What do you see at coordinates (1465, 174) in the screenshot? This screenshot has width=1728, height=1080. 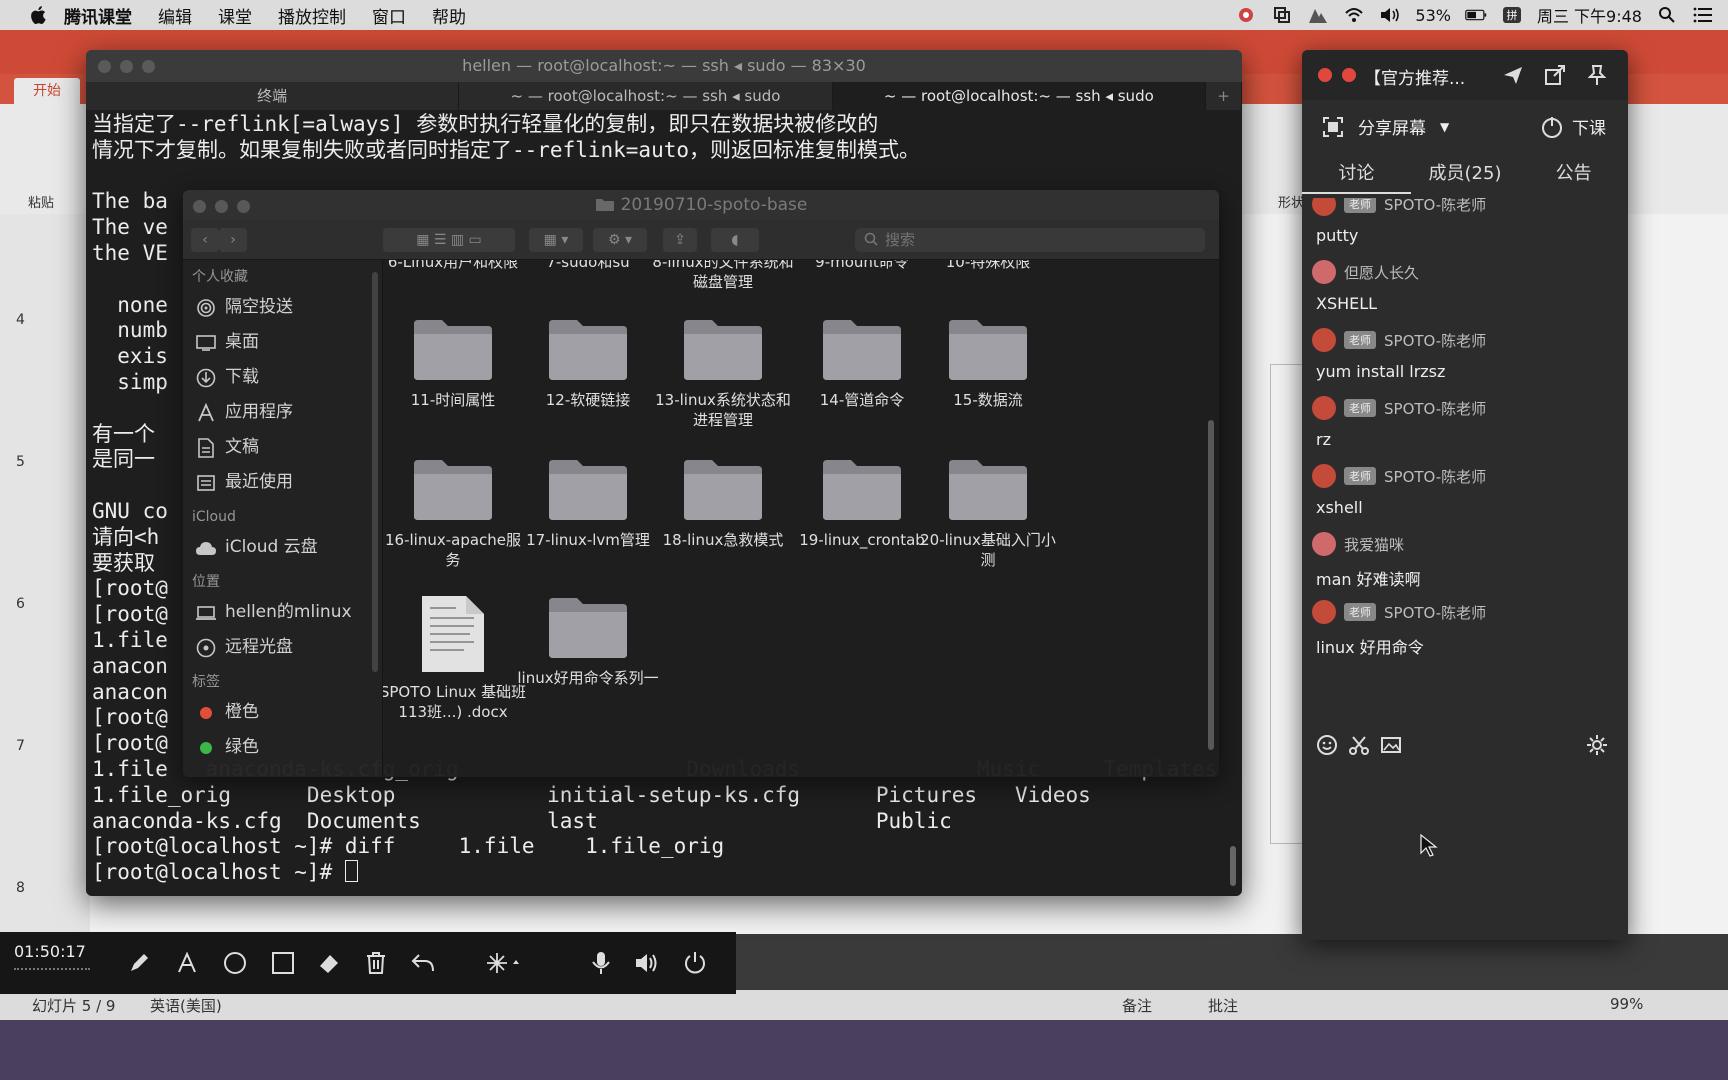 I see `tab-members: 成员(25)` at bounding box center [1465, 174].